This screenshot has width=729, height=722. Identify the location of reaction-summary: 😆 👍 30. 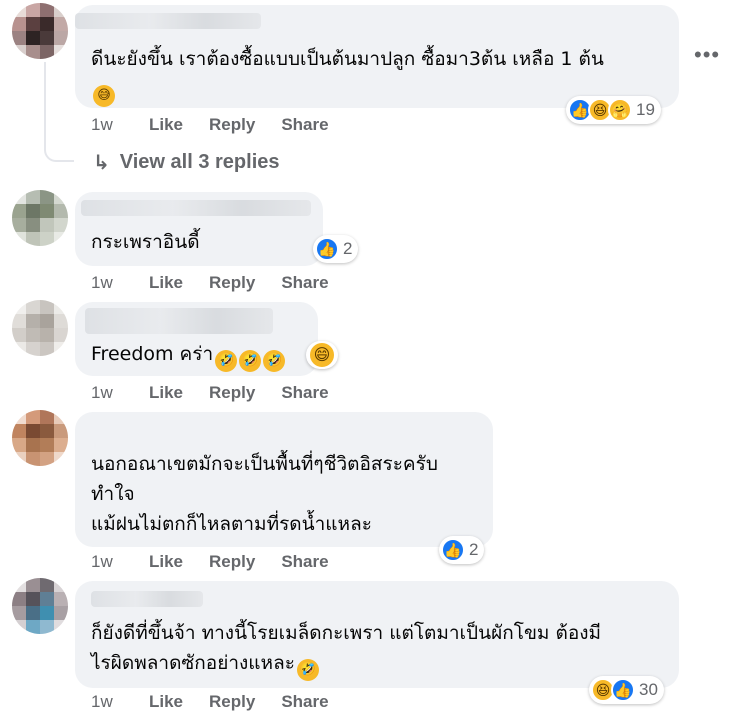
(626, 690).